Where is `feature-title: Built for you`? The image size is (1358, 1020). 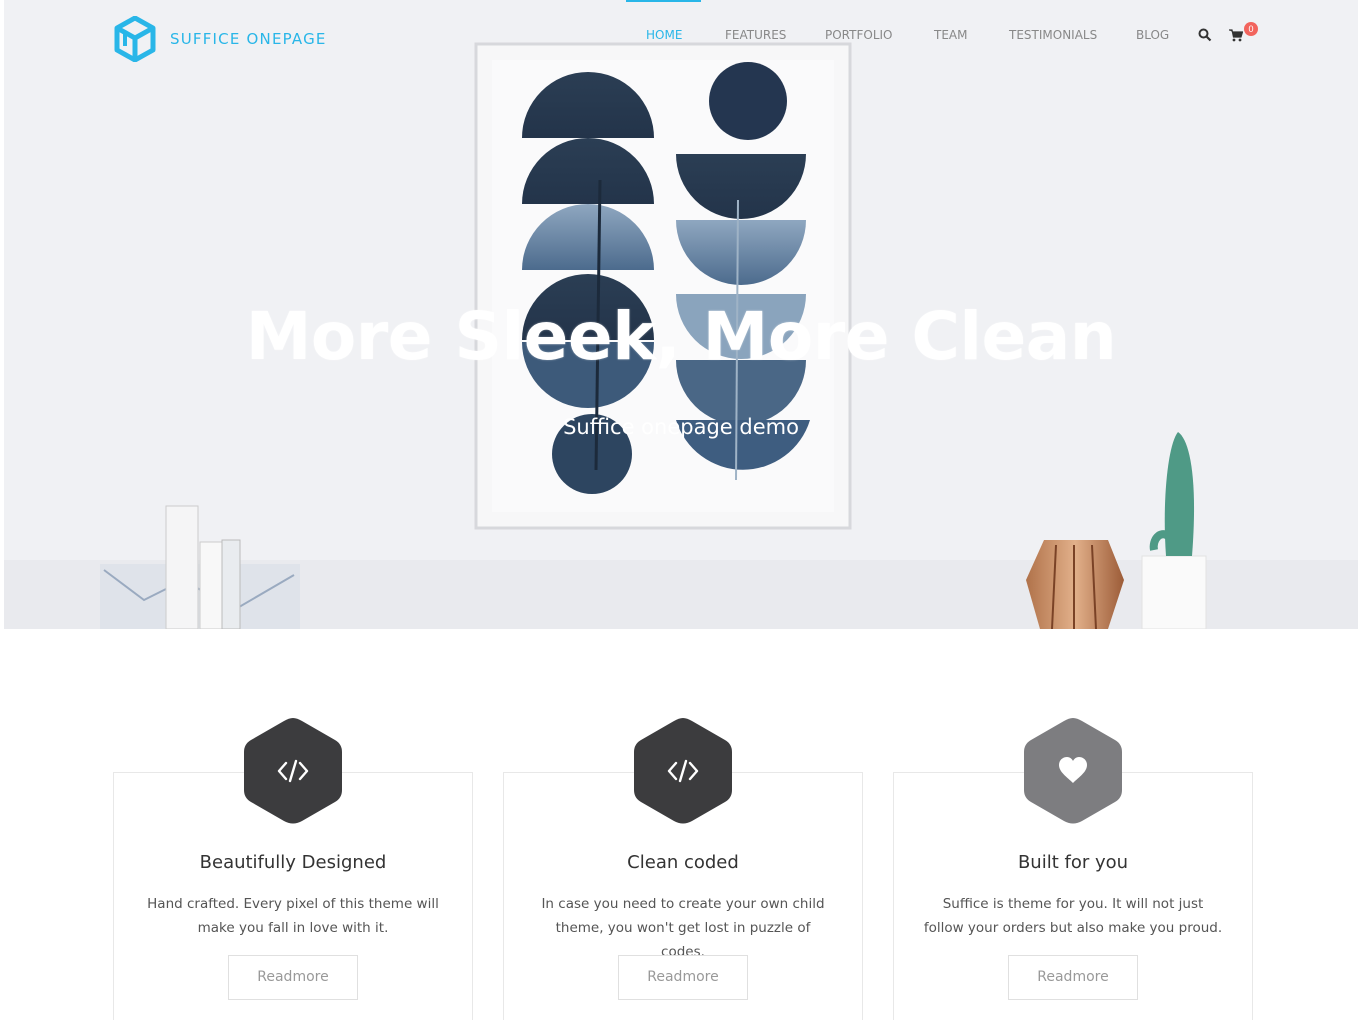
feature-title: Built for you is located at coordinates (1073, 862).